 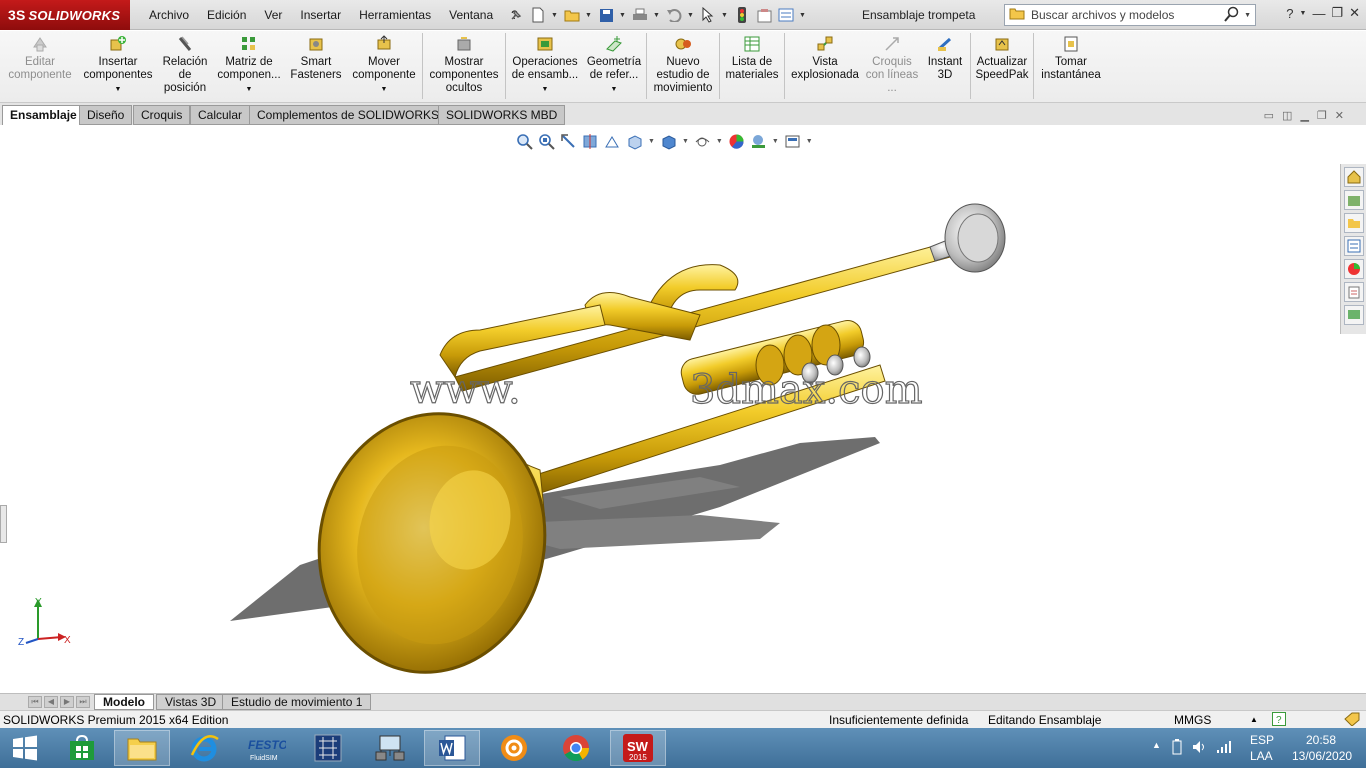 What do you see at coordinates (162, 115) in the screenshot?
I see `tab-croquis: Croquis` at bounding box center [162, 115].